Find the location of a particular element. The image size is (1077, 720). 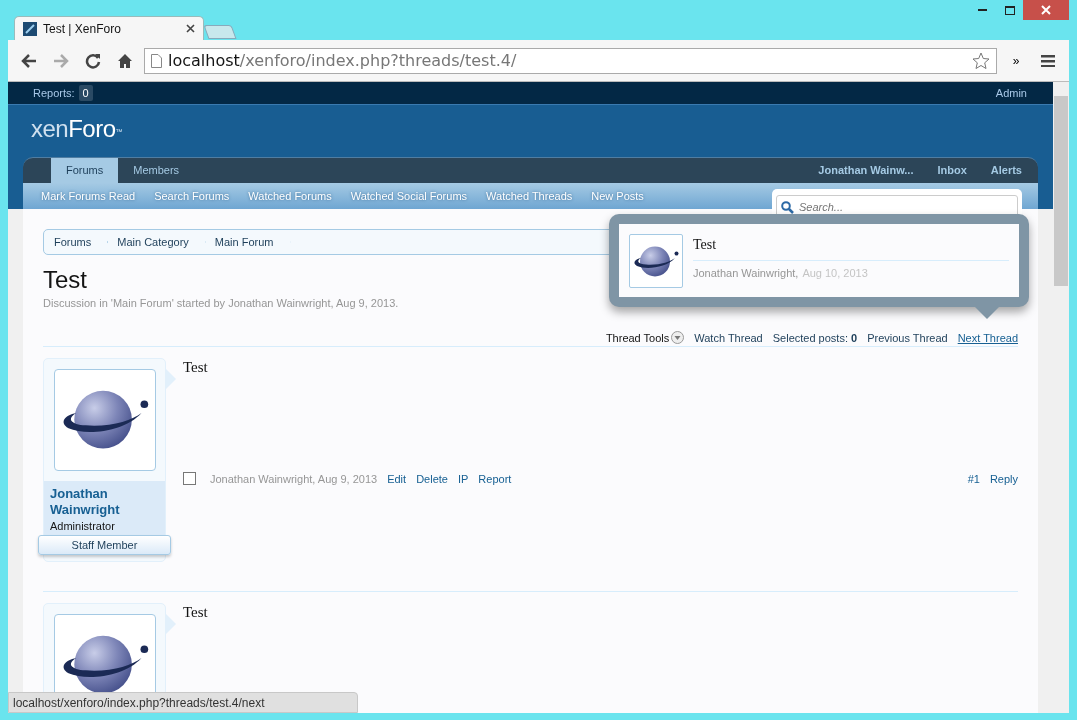

page-favicon-icon is located at coordinates (30, 28).